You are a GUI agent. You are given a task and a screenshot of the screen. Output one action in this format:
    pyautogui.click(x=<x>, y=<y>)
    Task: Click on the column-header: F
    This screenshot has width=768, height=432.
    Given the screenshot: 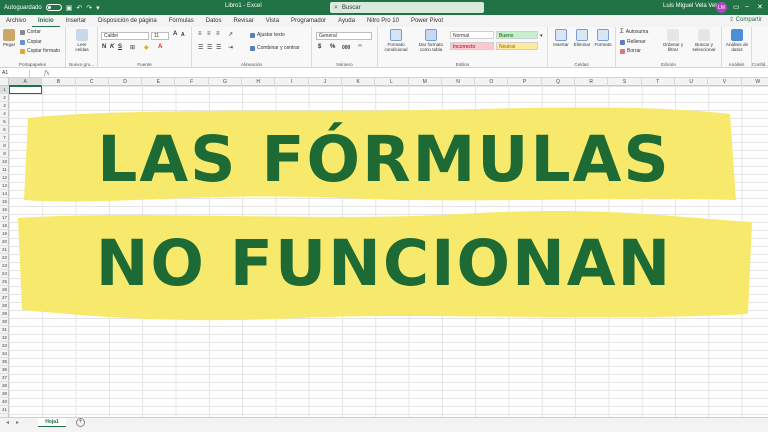 What is the action you would take?
    pyautogui.click(x=192, y=82)
    